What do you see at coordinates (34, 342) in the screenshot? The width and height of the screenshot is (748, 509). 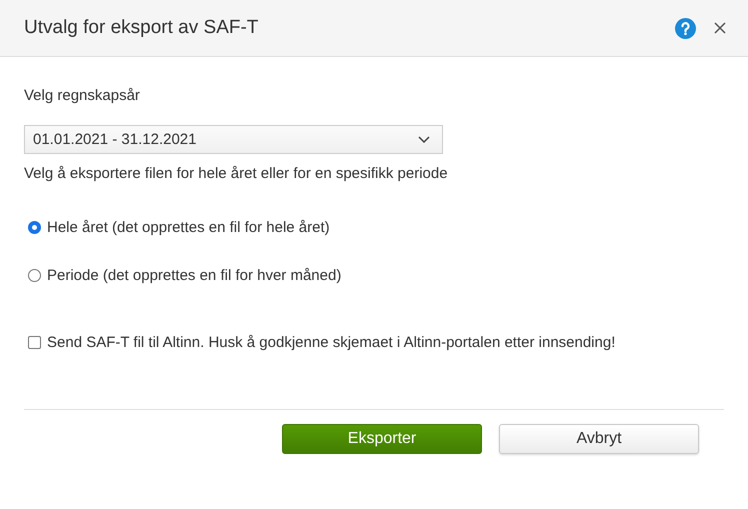 I see `checkbox` at bounding box center [34, 342].